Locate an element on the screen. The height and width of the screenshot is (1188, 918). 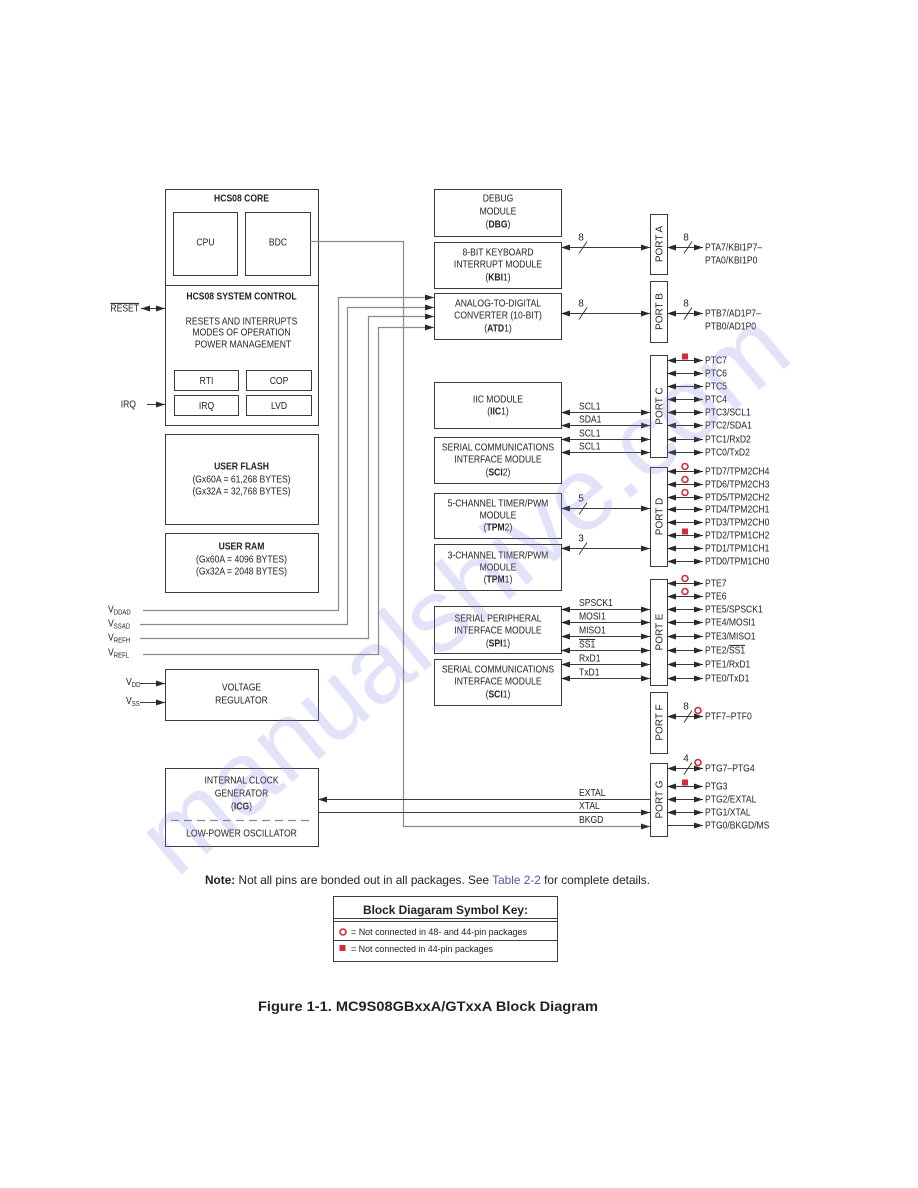
voltage-regulator-label: REGULATOR is located at coordinates (241, 700).